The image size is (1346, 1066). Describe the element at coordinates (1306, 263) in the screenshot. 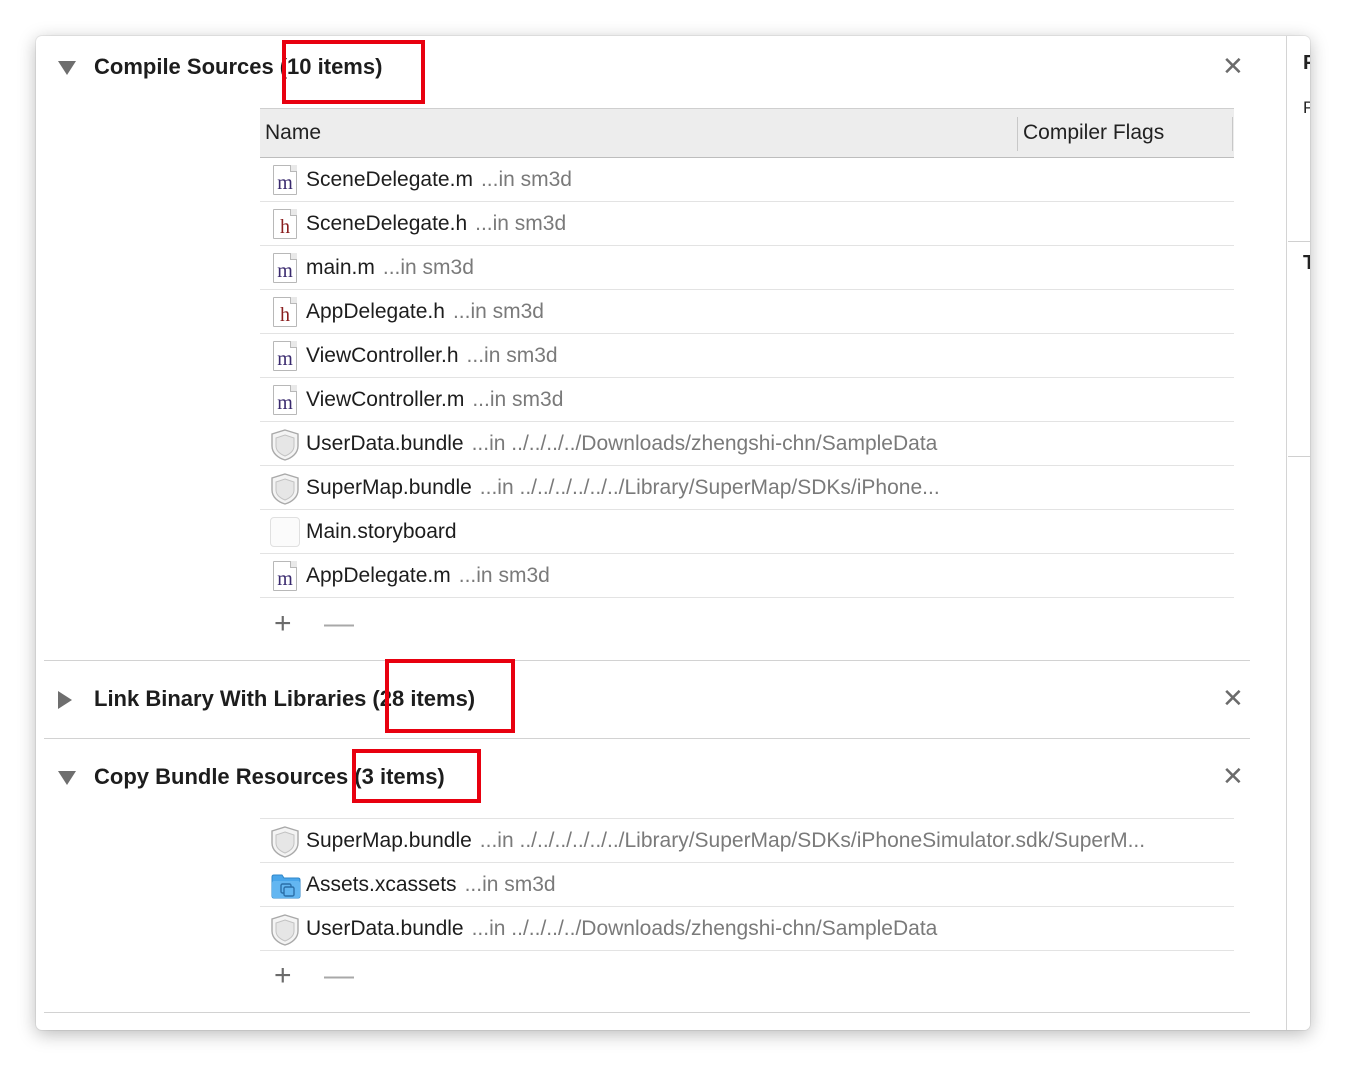

I see `inspector-label: T` at that location.